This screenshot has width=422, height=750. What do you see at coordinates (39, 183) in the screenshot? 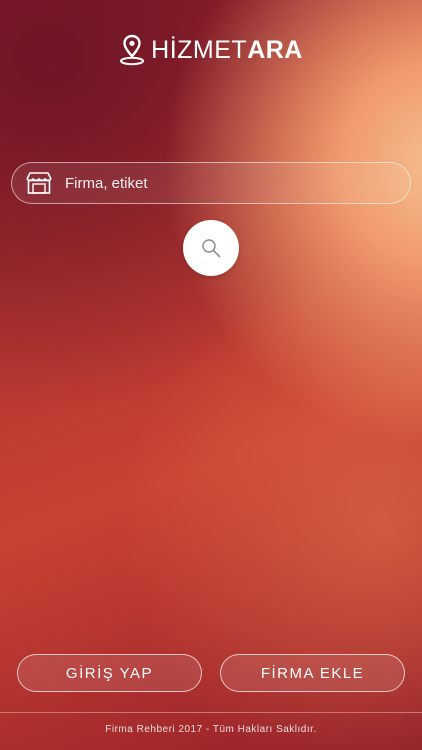
I see `storefront-icon` at bounding box center [39, 183].